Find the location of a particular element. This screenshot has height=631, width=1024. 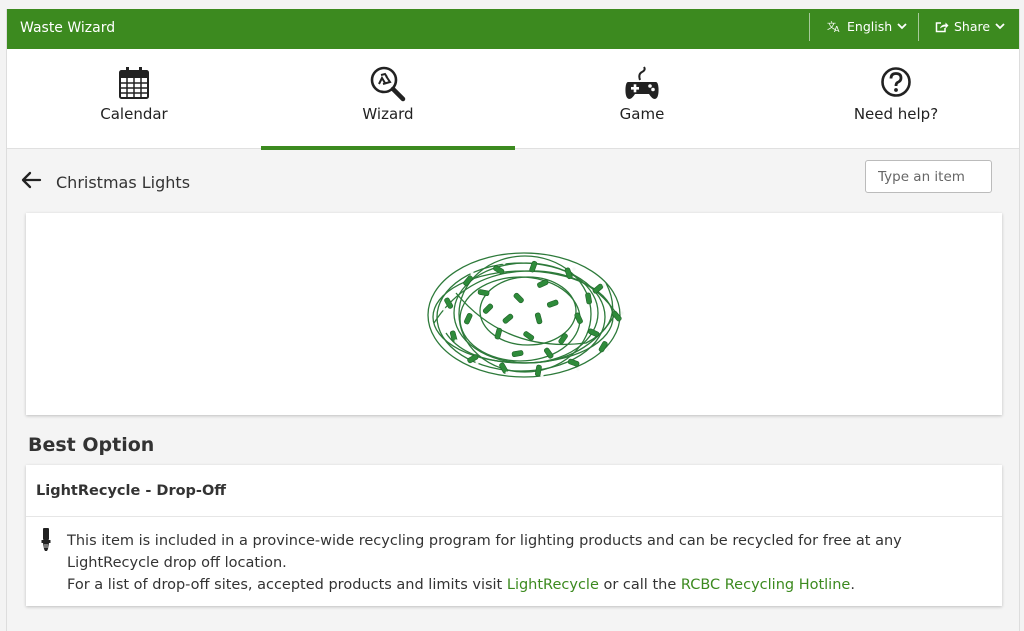

nav-game: Game is located at coordinates (642, 99).